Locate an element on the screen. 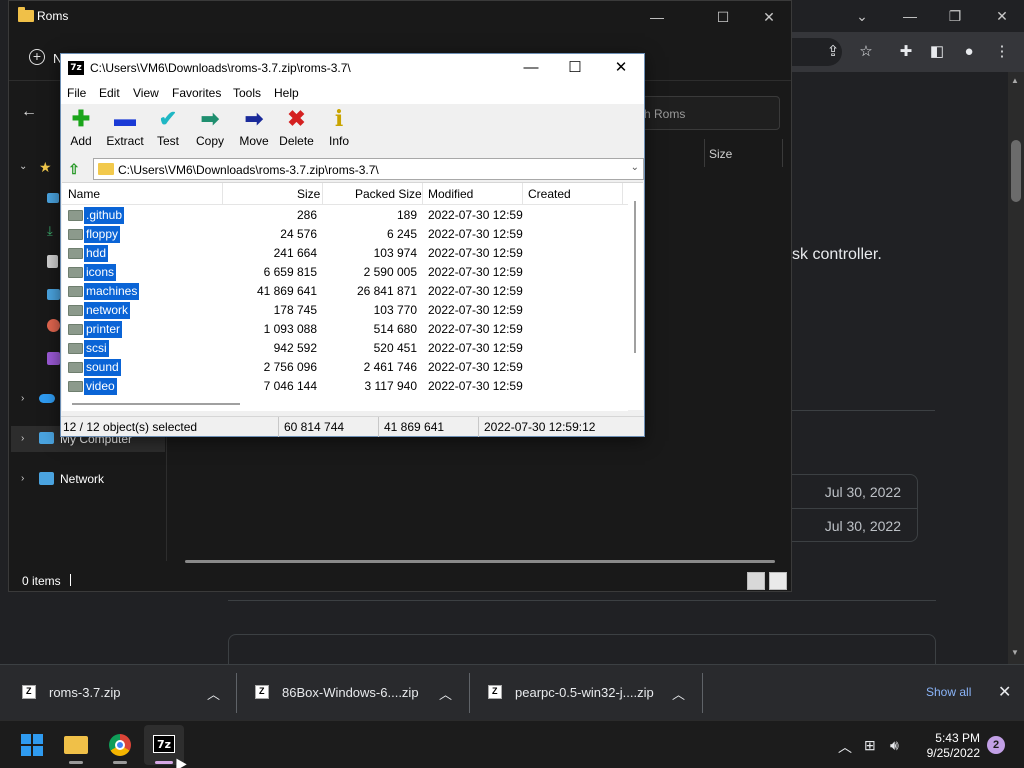 Image resolution: width=1024 pixels, height=768 pixels. table-row: printer 1 093 088 514 680 2022-07-30 12:59 is located at coordinates (345, 329).